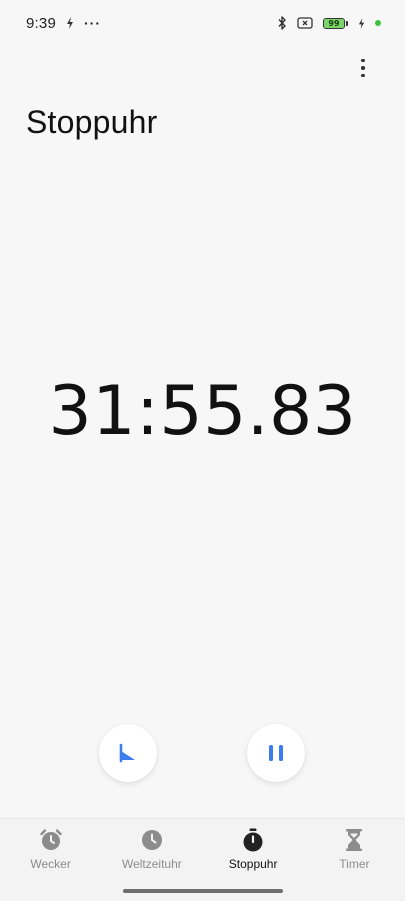 This screenshot has width=405, height=901. Describe the element at coordinates (282, 23) in the screenshot. I see `bluetooth-icon` at that location.